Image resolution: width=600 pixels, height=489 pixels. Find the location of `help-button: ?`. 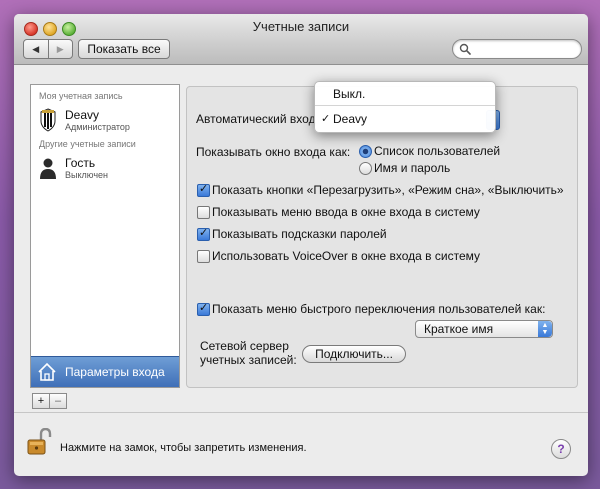

help-button: ? is located at coordinates (561, 449).